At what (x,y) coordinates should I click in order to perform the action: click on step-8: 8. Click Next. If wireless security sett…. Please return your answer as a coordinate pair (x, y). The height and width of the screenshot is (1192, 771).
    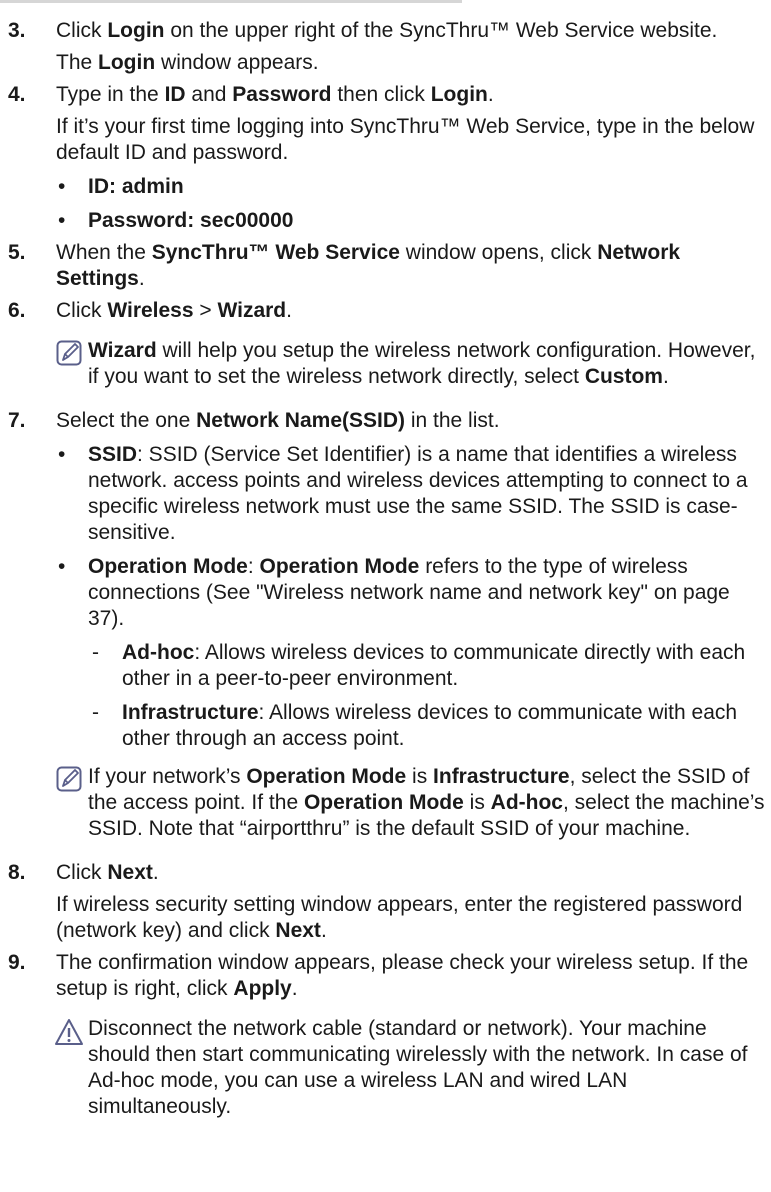
    Looking at the image, I should click on (385, 902).